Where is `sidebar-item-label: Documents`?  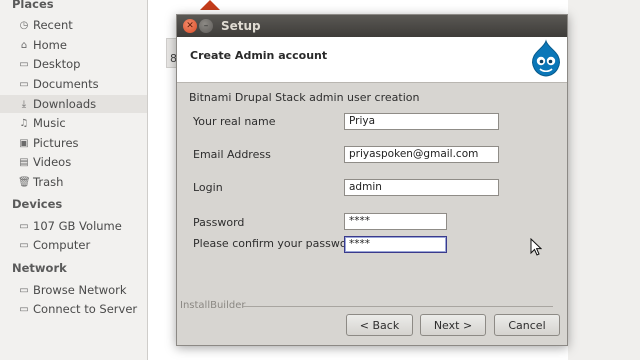
sidebar-item-label: Documents is located at coordinates (66, 84).